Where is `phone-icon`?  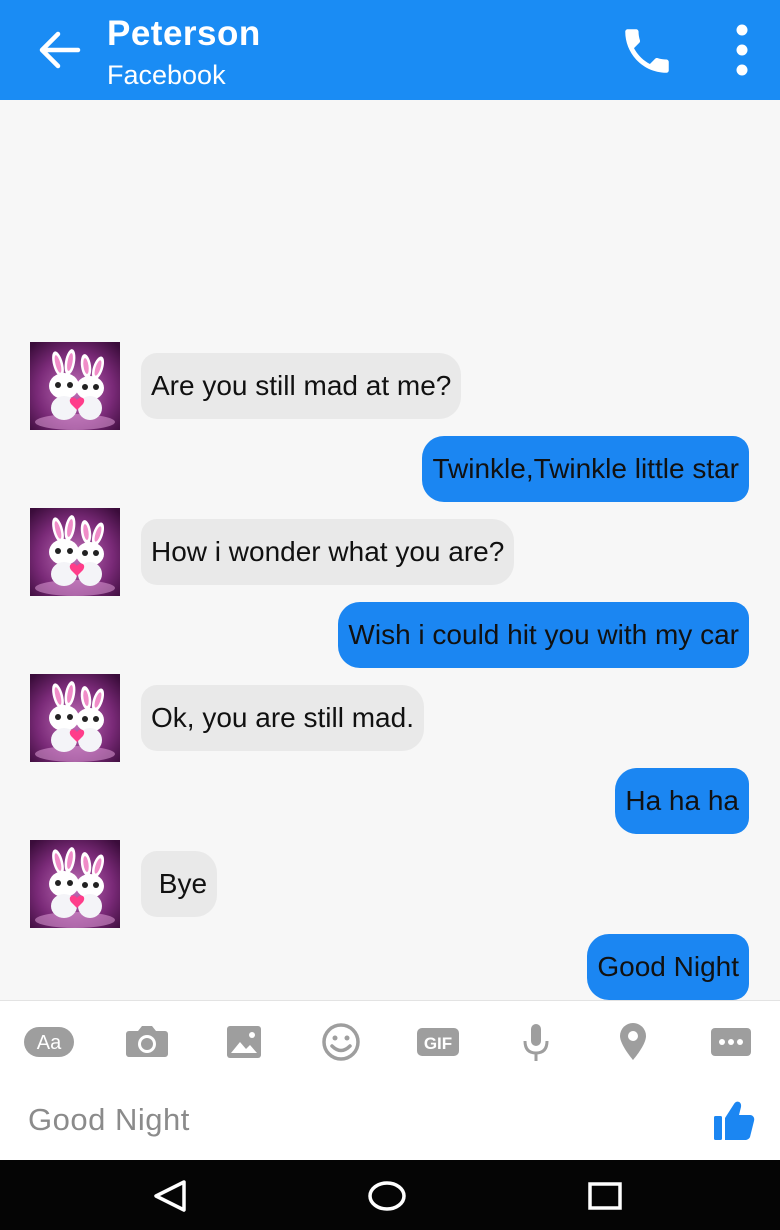
phone-icon is located at coordinates (647, 51).